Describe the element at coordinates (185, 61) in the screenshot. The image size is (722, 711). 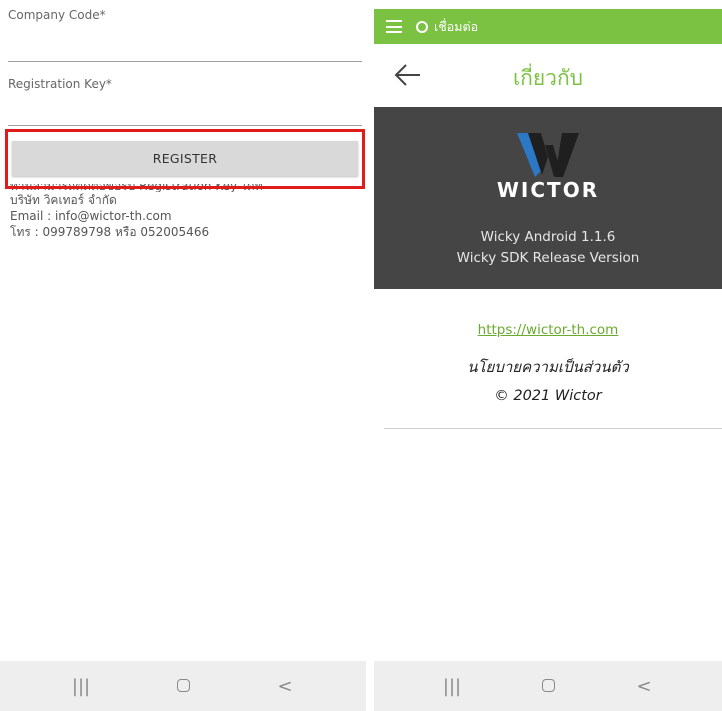
I see `company-code-underline` at that location.